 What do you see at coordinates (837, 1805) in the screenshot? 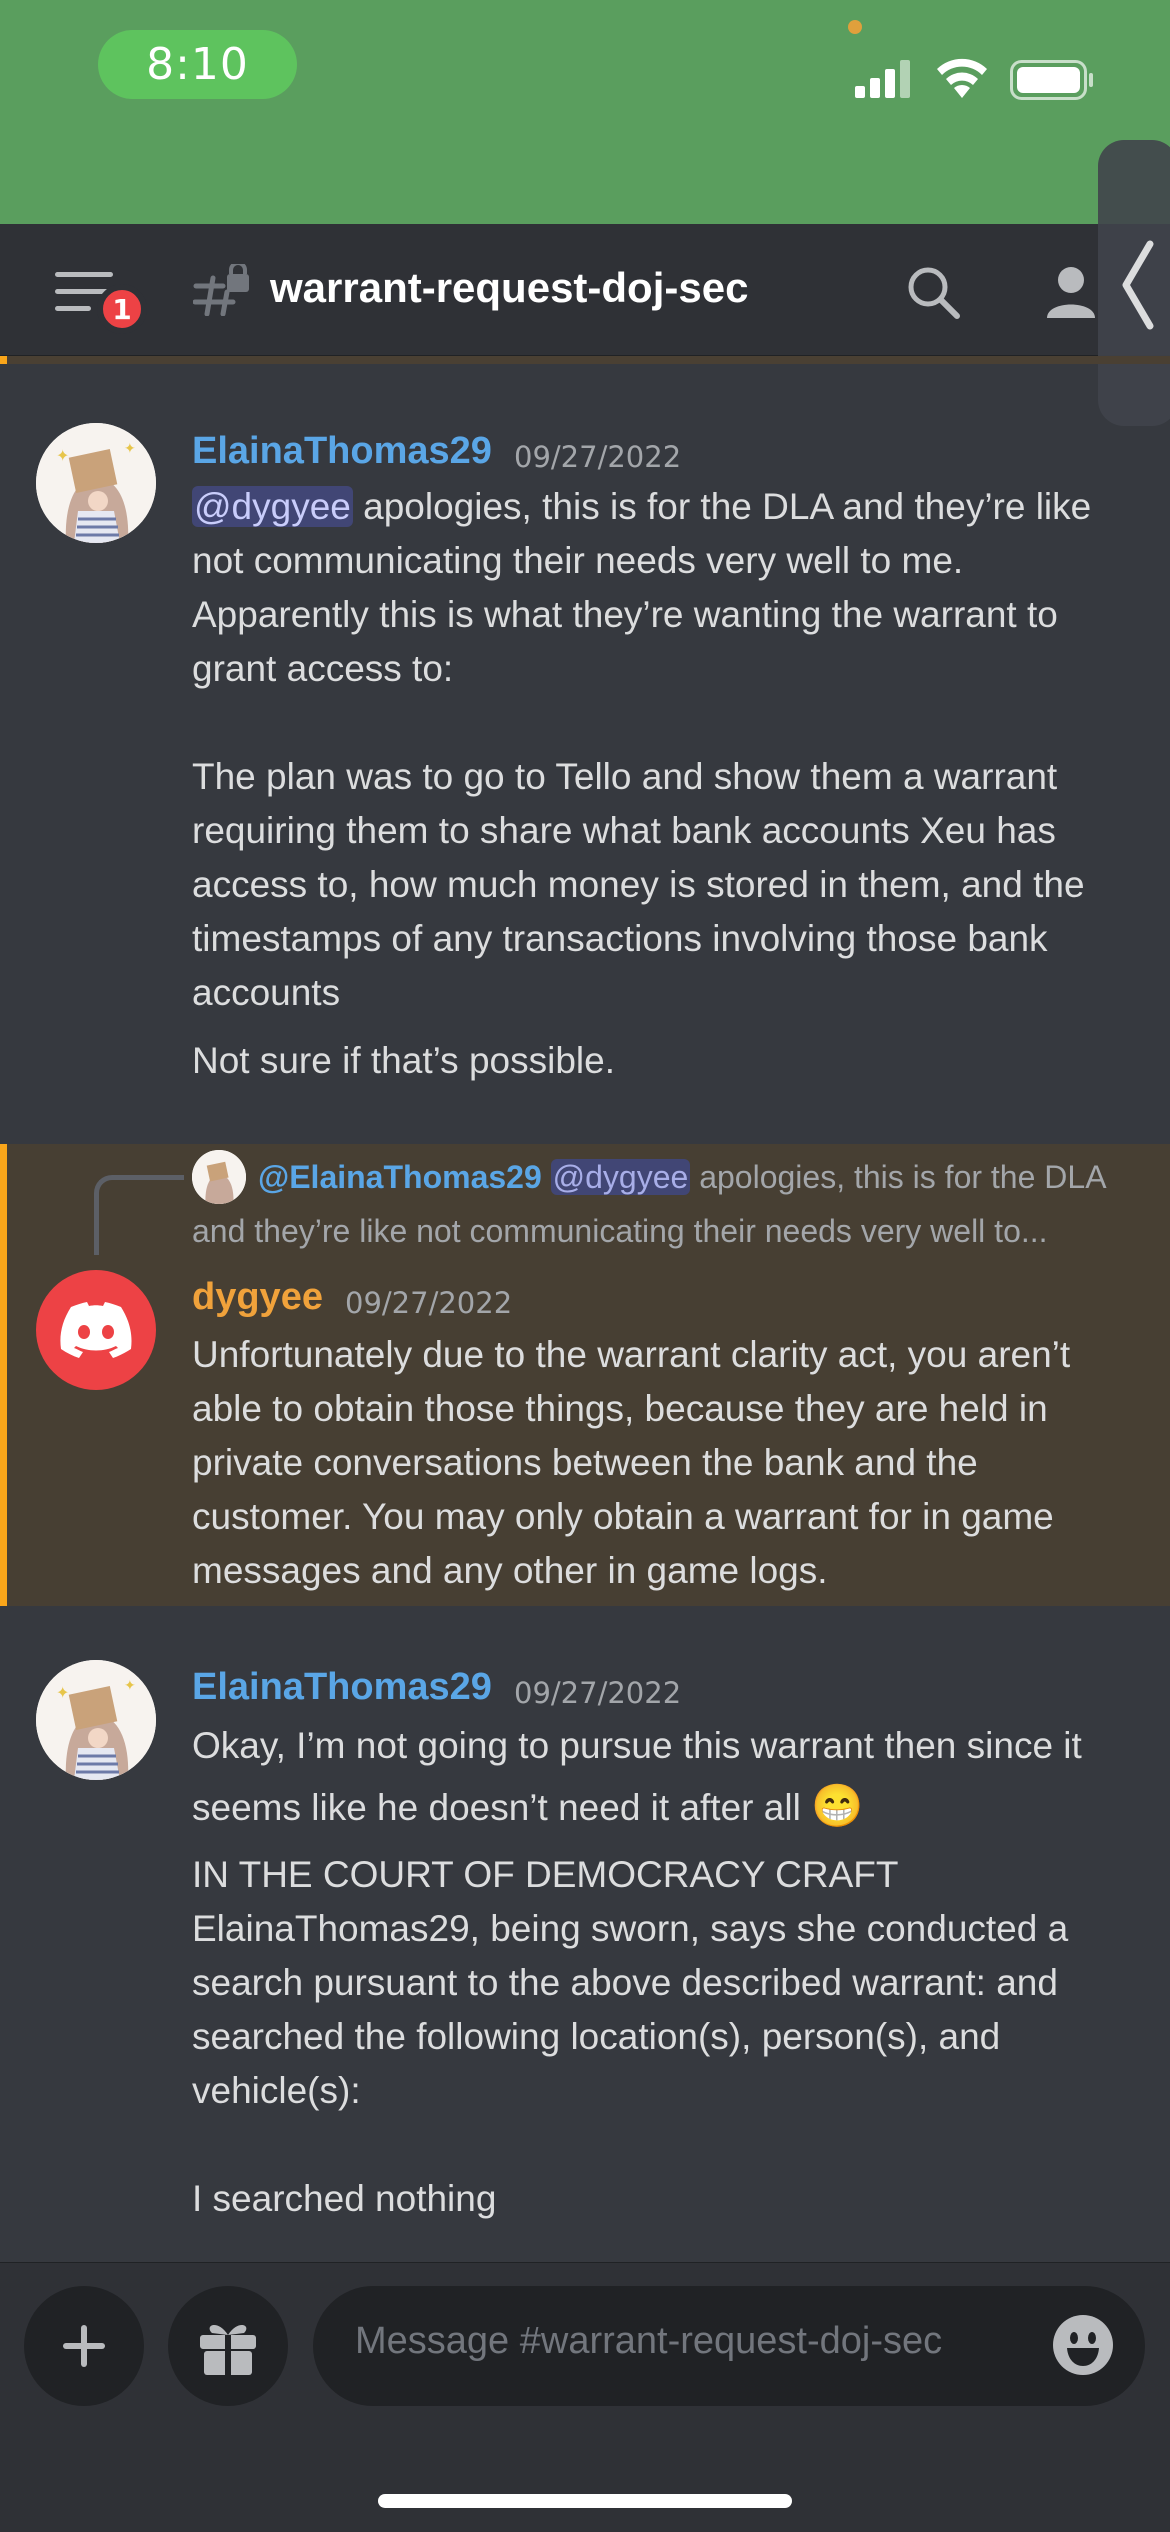
I see `emoji: 😁` at bounding box center [837, 1805].